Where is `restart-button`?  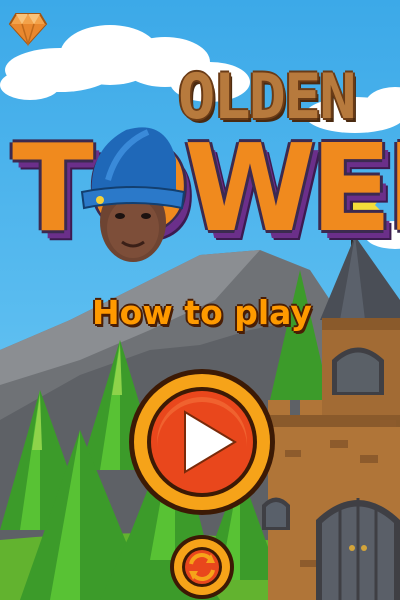
restart-button is located at coordinates (202, 566).